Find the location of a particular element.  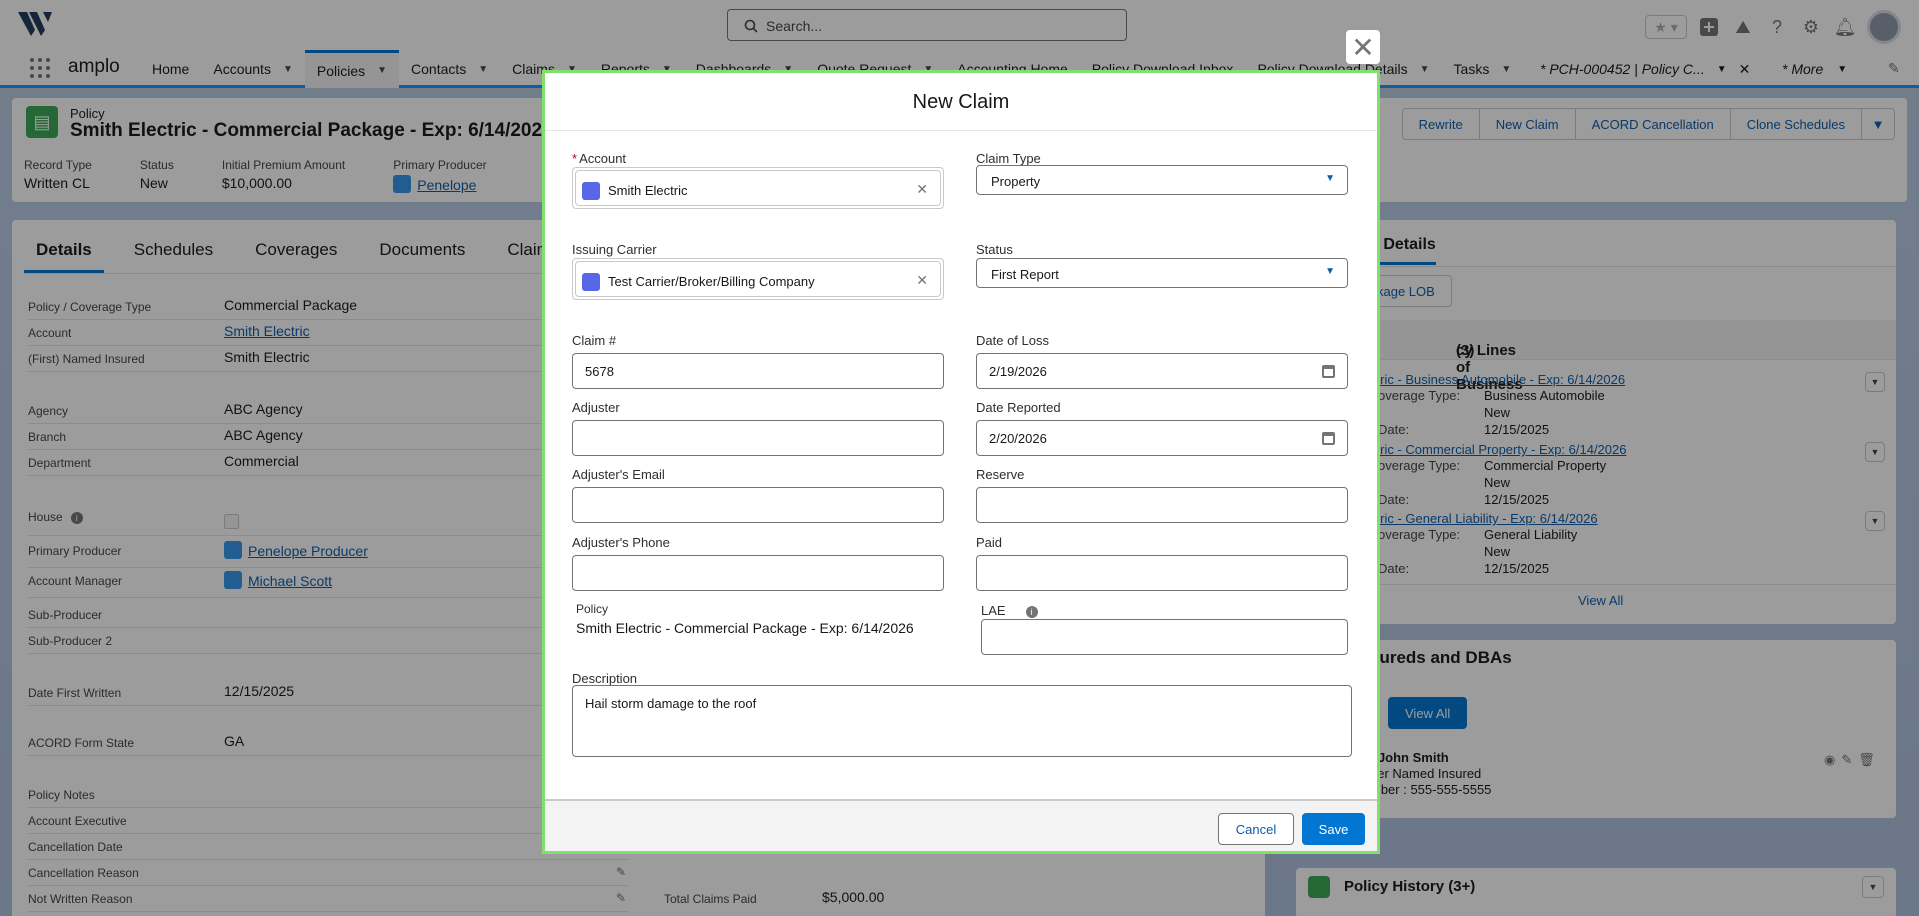

adjuster-email-input is located at coordinates (758, 505).